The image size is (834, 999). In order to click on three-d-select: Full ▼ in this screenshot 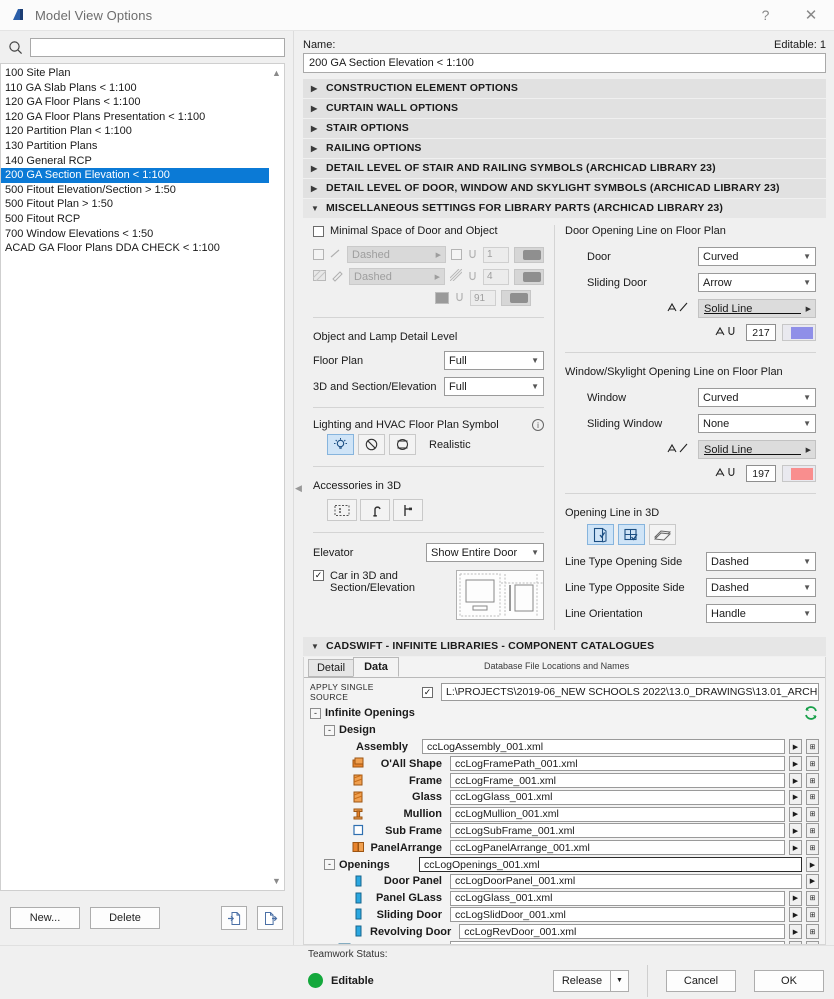, I will do `click(494, 386)`.